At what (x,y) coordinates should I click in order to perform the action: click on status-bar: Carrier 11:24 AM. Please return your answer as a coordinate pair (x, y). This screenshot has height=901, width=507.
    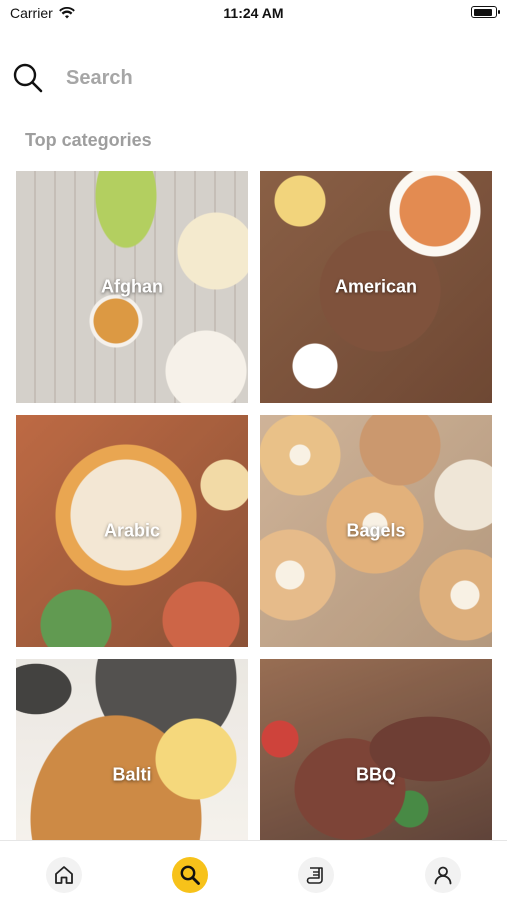
    Looking at the image, I should click on (253, 15).